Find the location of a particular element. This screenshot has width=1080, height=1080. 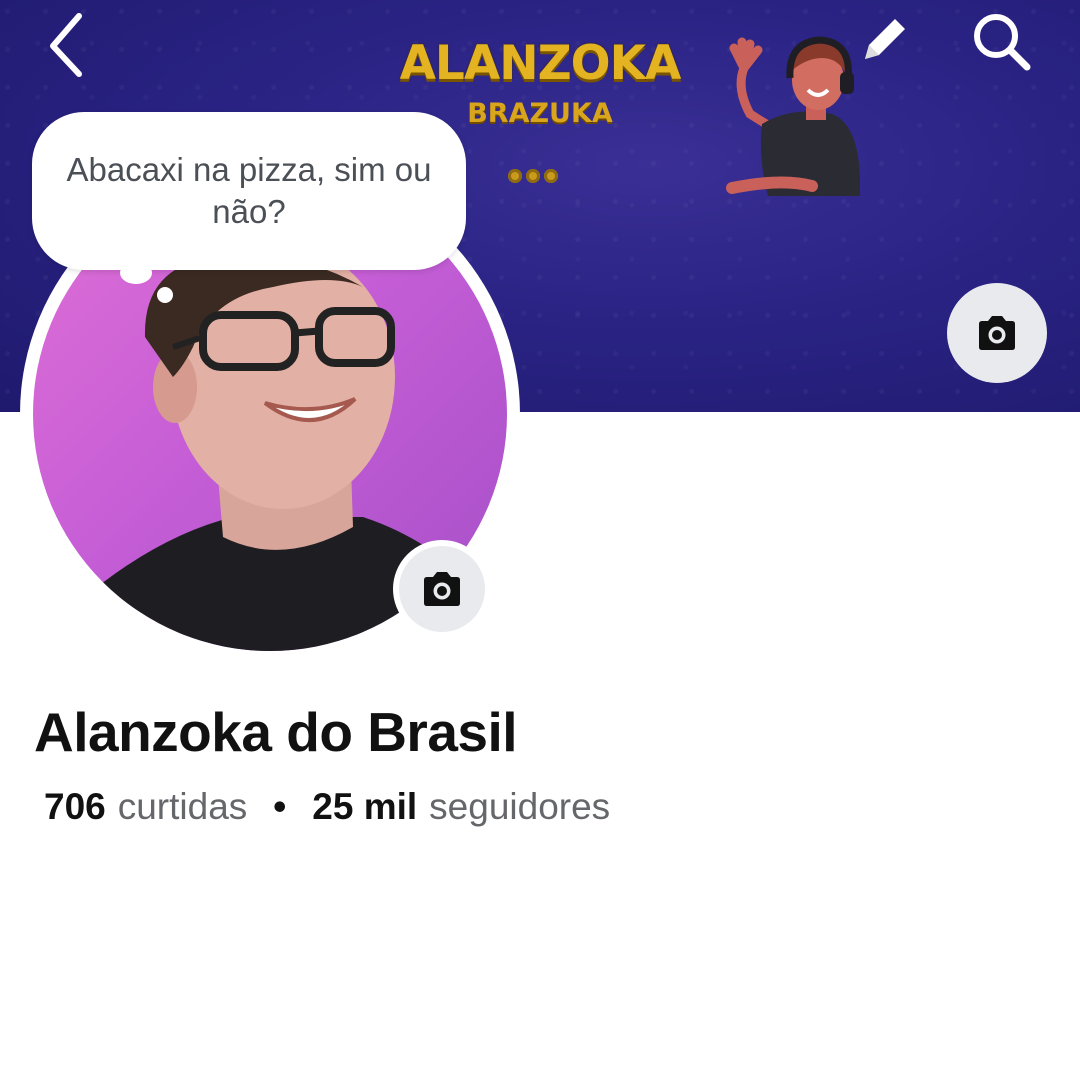

profile-note-text: Abacaxi na pizza, sim ou não? is located at coordinates (249, 190).